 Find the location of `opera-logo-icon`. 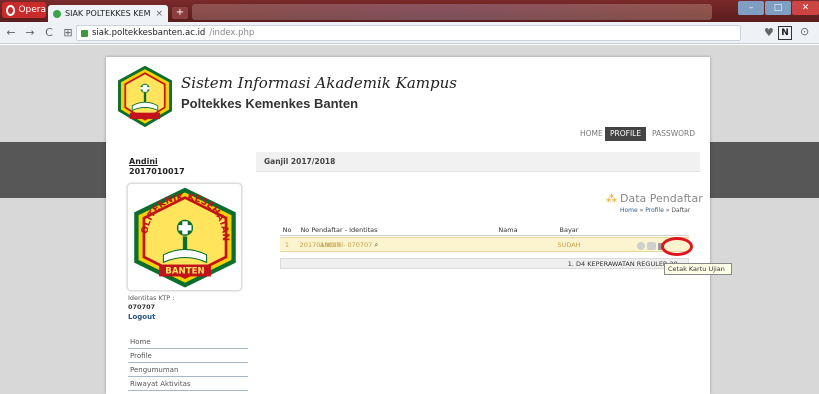

opera-logo-icon is located at coordinates (11, 10).